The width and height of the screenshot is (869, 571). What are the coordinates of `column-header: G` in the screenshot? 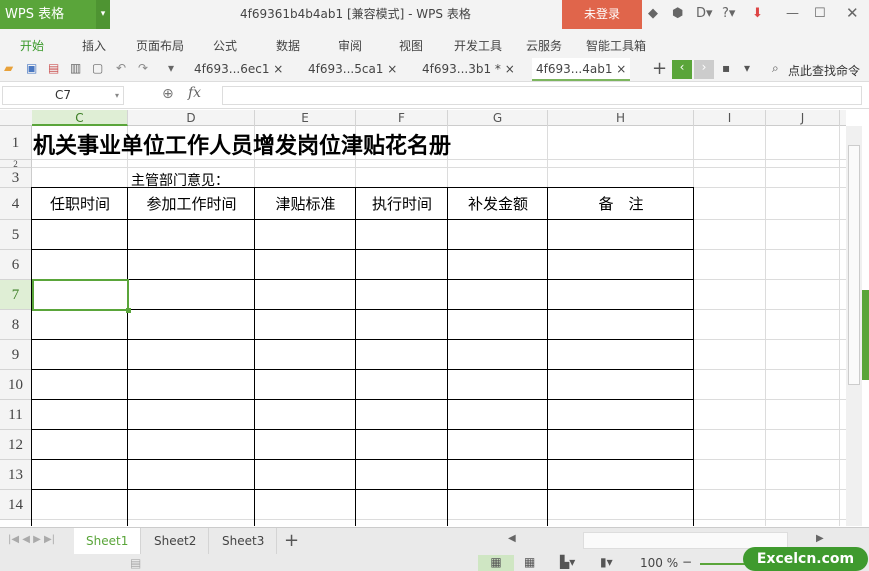 It's located at (498, 118).